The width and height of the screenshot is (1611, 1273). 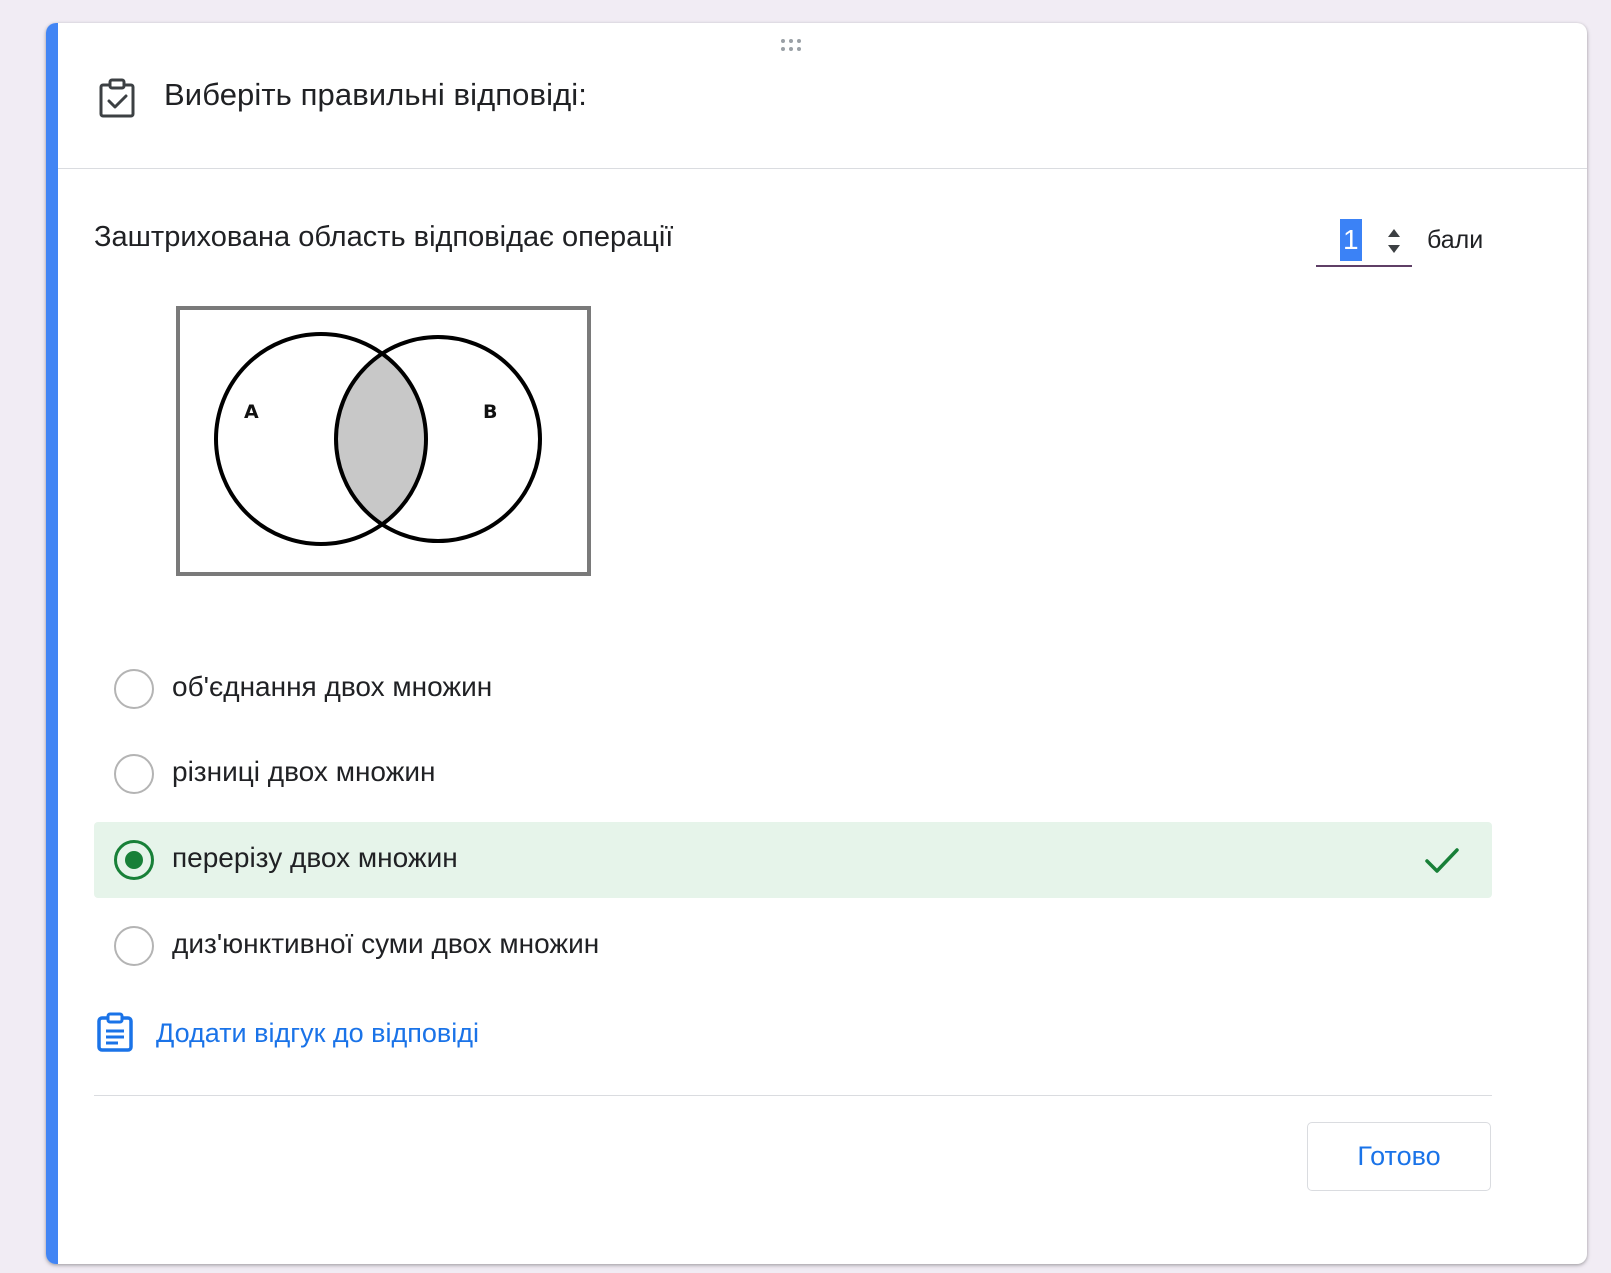 I want to click on points-control: 1 бали, so click(x=1406, y=245).